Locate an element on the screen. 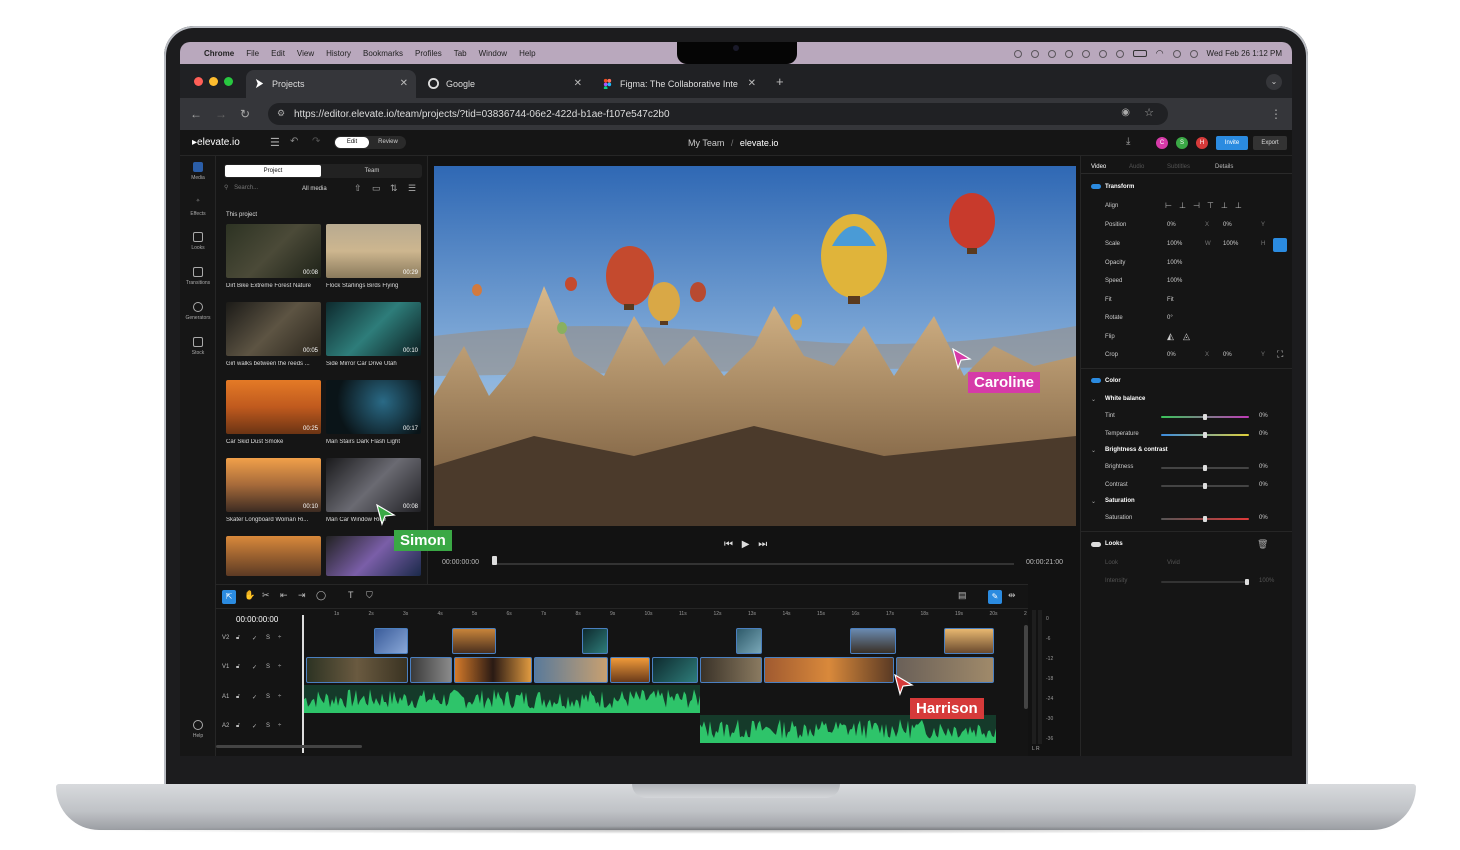 The image size is (1460, 850). razor-tool-icon: ✂ is located at coordinates (266, 595).